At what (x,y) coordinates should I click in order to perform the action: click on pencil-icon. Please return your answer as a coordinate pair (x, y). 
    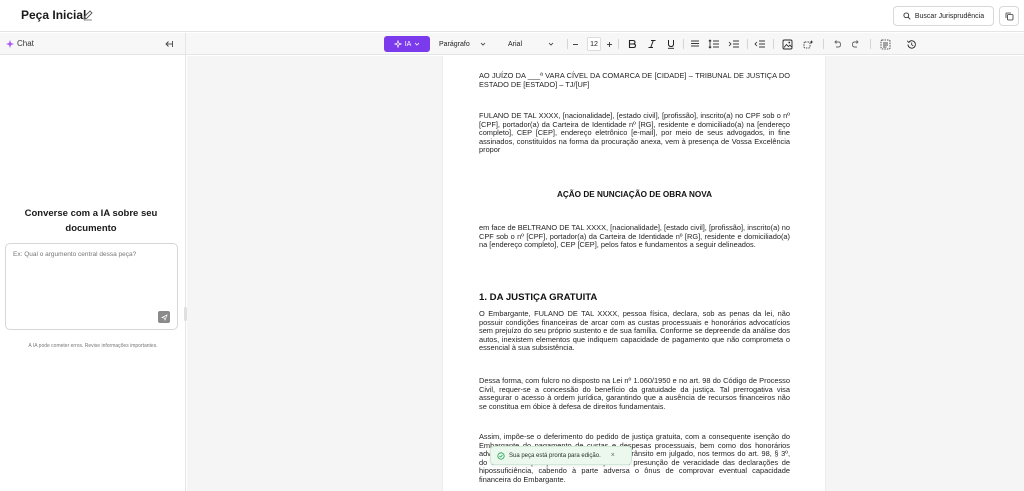
    Looking at the image, I should click on (88, 15).